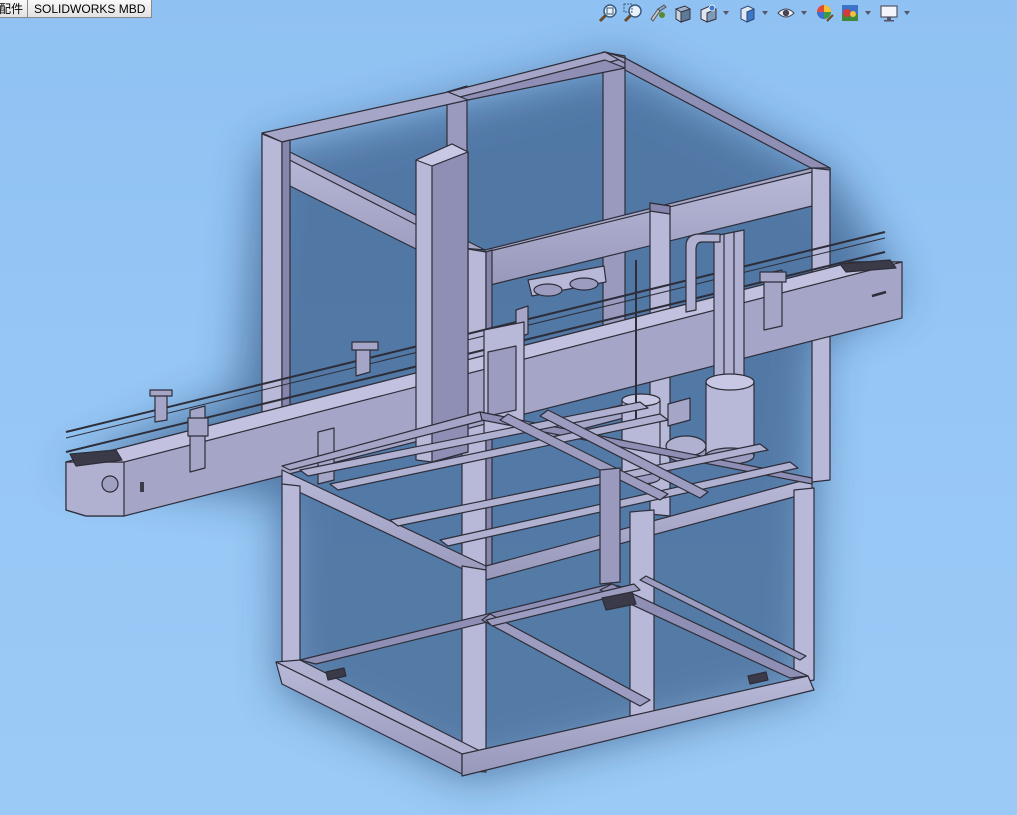  I want to click on zoom-area-icon, so click(632, 13).